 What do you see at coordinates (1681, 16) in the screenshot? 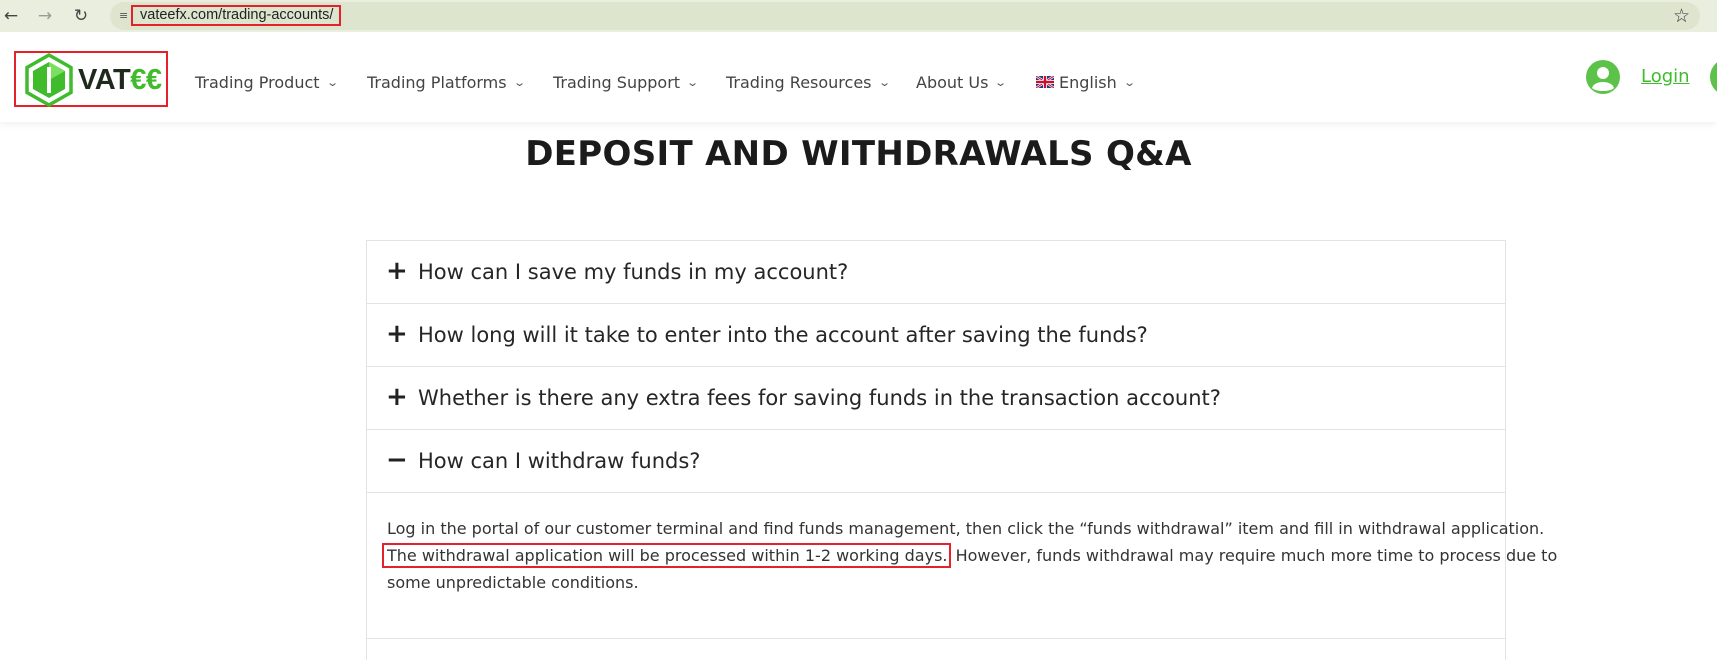
I see `bookmark-star-icon: ☆` at bounding box center [1681, 16].